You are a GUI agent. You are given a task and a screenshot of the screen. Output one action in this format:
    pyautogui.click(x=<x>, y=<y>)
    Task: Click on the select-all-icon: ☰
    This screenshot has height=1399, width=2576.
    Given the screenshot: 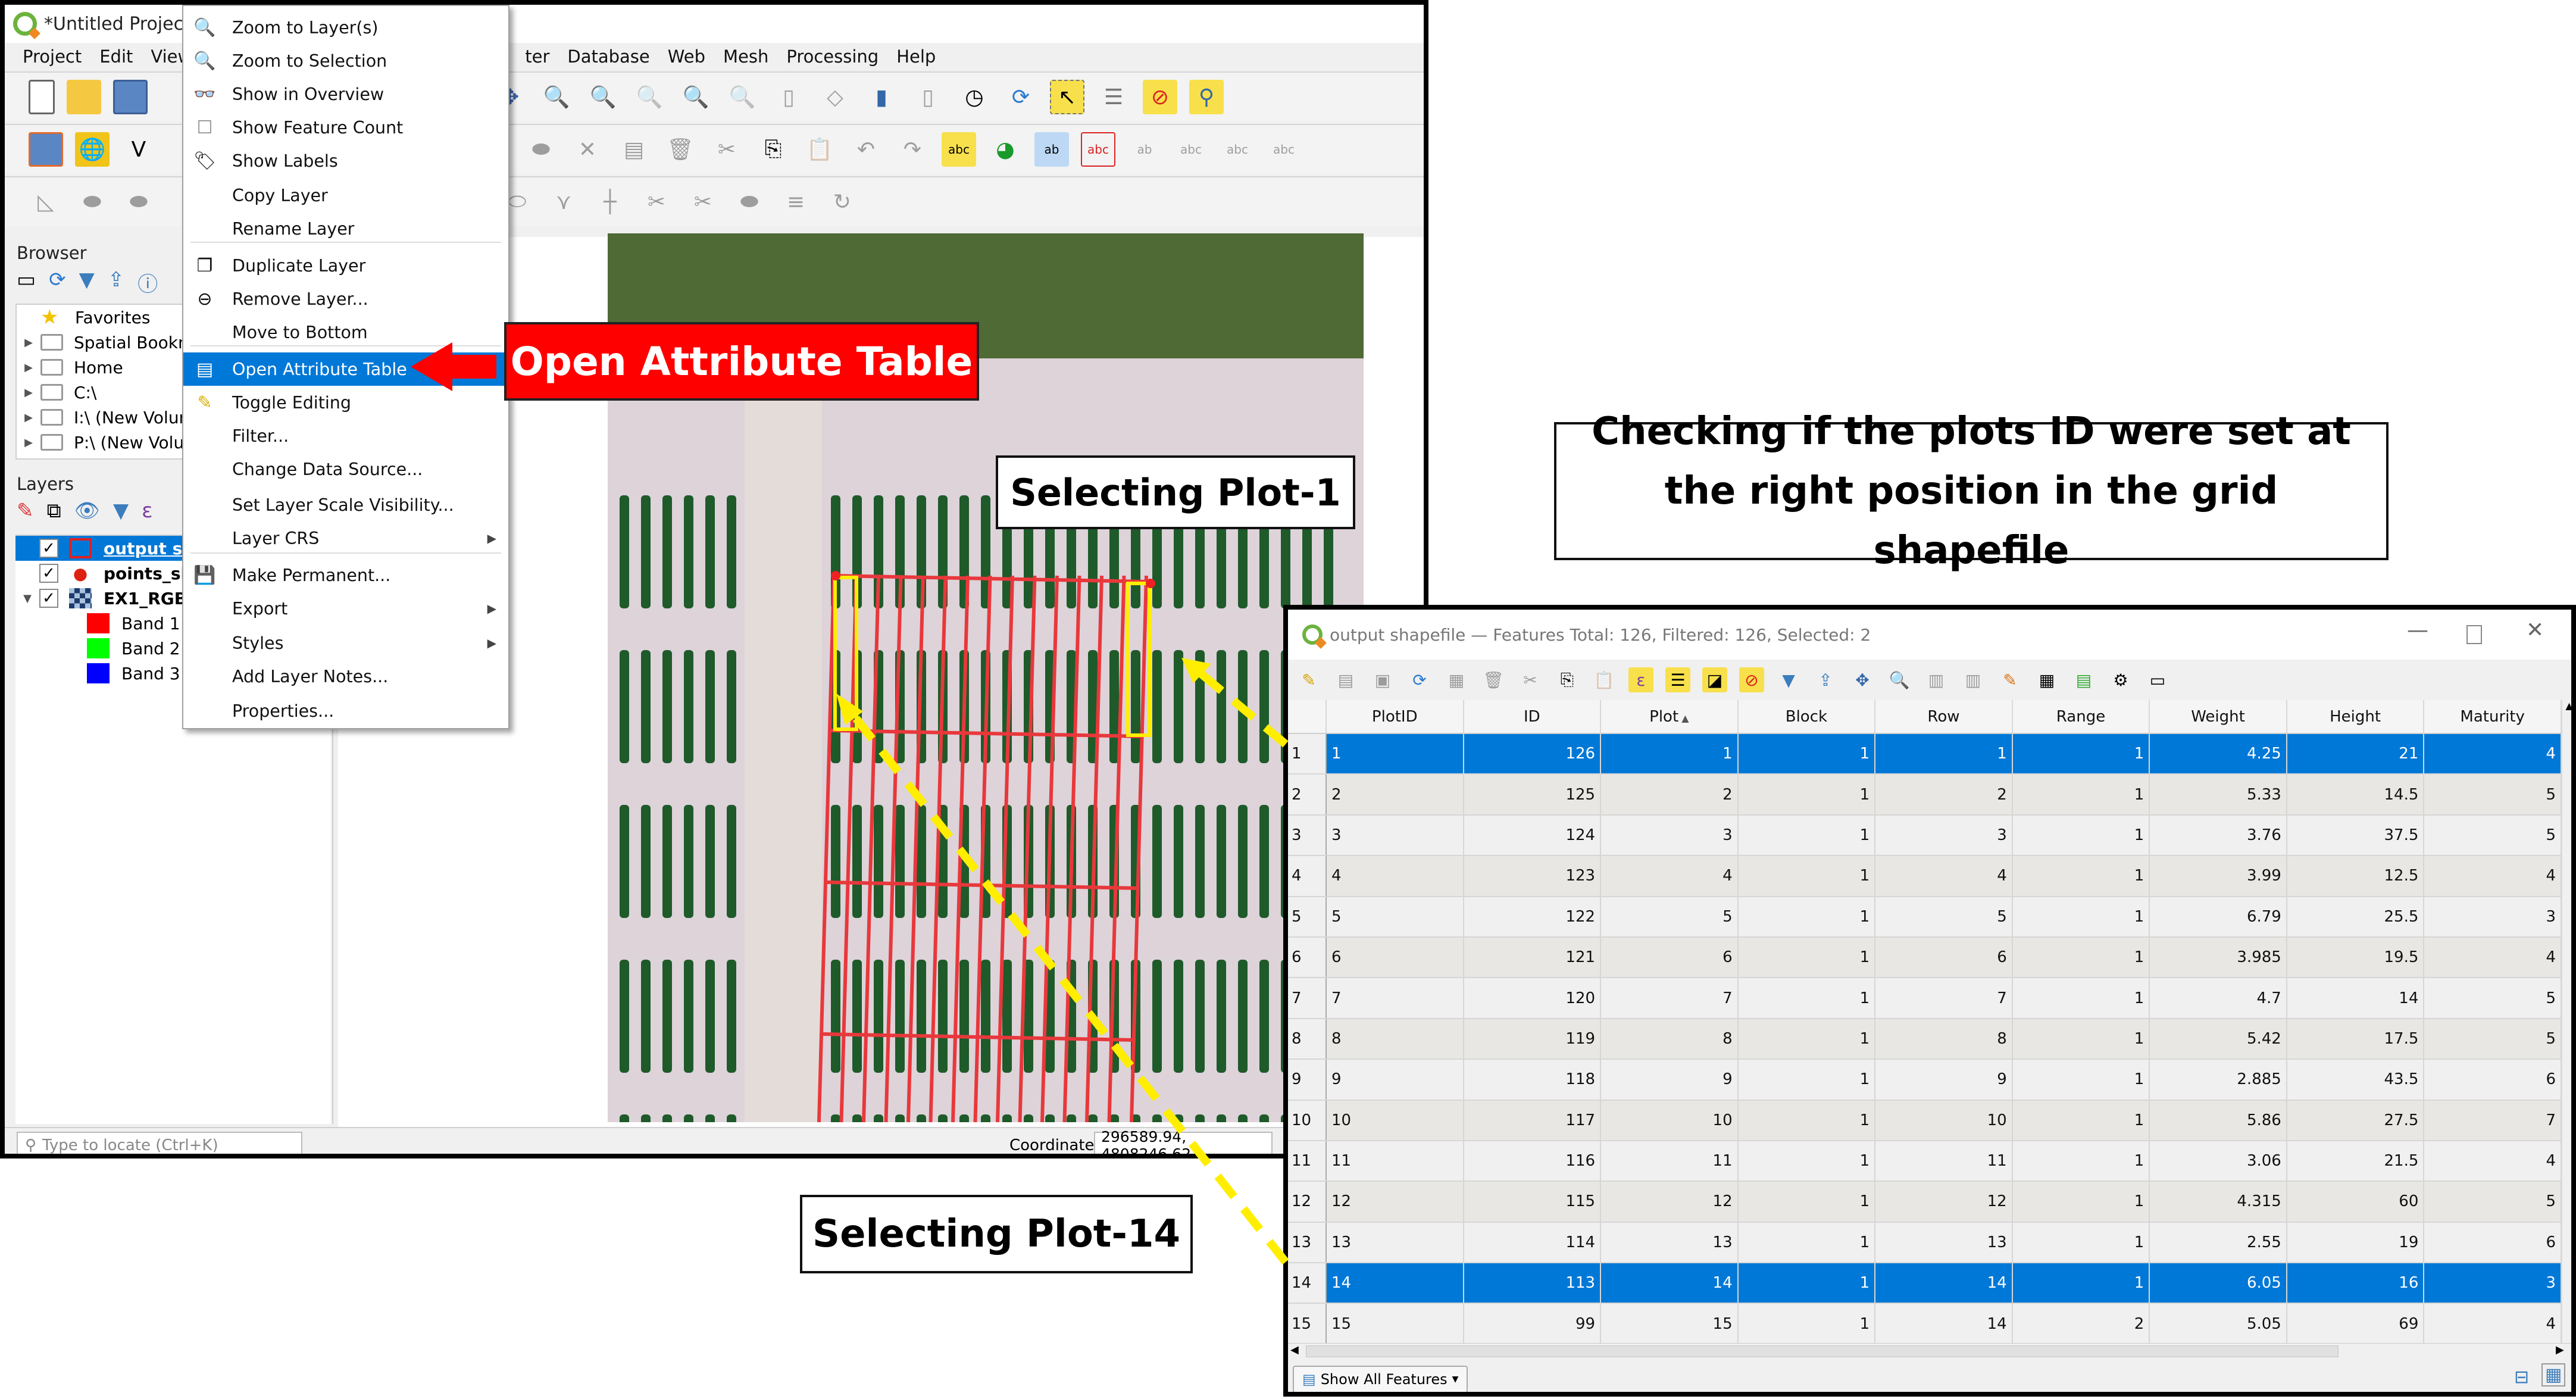 What is the action you would take?
    pyautogui.click(x=1677, y=679)
    